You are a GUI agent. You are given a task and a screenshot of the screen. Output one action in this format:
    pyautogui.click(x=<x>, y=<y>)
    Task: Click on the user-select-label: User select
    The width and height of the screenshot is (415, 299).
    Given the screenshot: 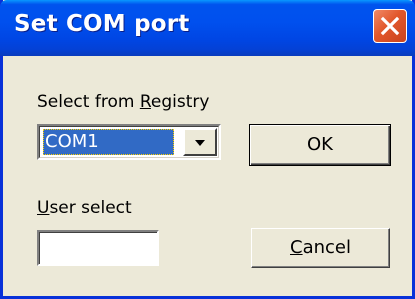 What is the action you would take?
    pyautogui.click(x=84, y=208)
    